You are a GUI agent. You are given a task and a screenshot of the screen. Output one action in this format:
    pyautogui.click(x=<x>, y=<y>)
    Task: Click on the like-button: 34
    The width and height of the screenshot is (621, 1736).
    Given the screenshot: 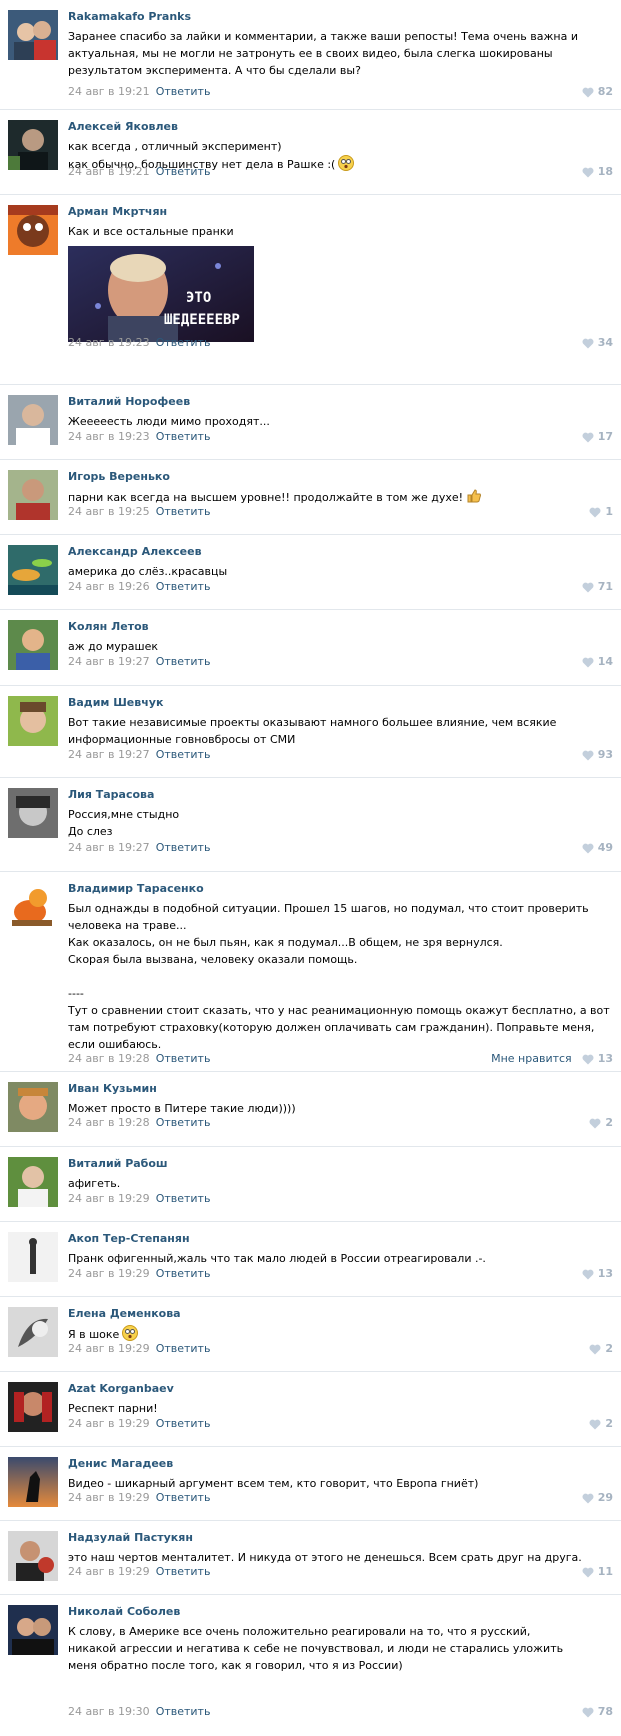 What is the action you would take?
    pyautogui.click(x=597, y=343)
    